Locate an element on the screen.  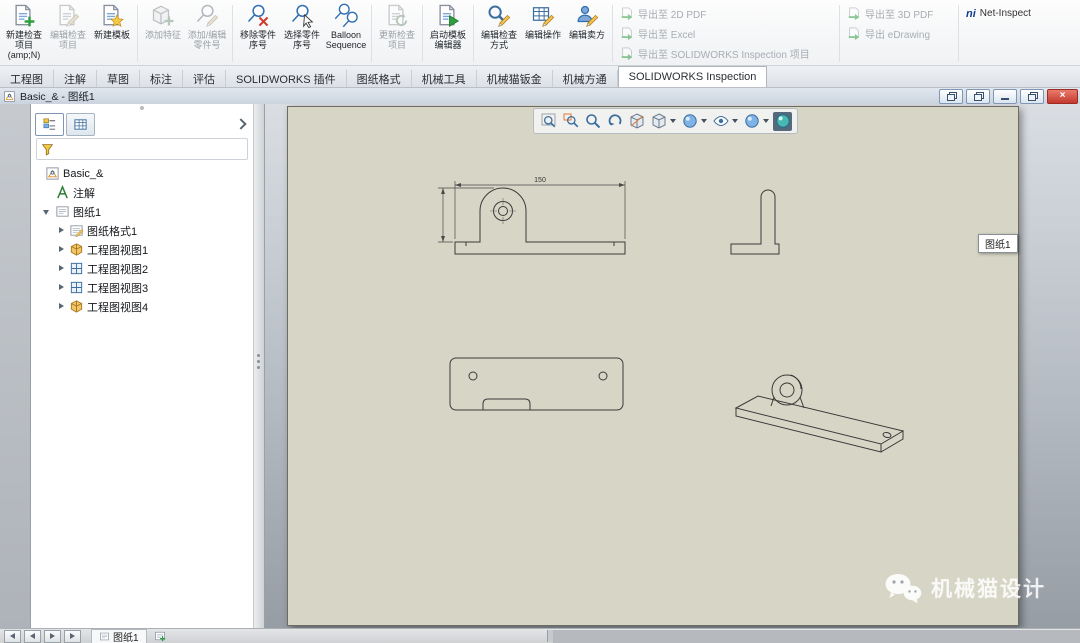
update-inspection-project-button: 更新检查项目 is located at coordinates (397, 26).